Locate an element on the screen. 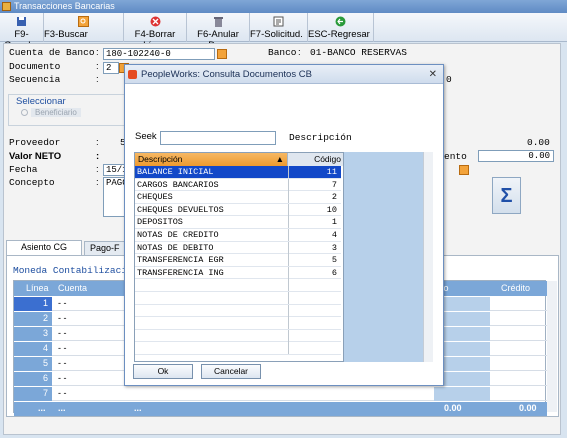 The image size is (567, 438). list-col-descripcion: Descripción ▲ is located at coordinates (211, 159).